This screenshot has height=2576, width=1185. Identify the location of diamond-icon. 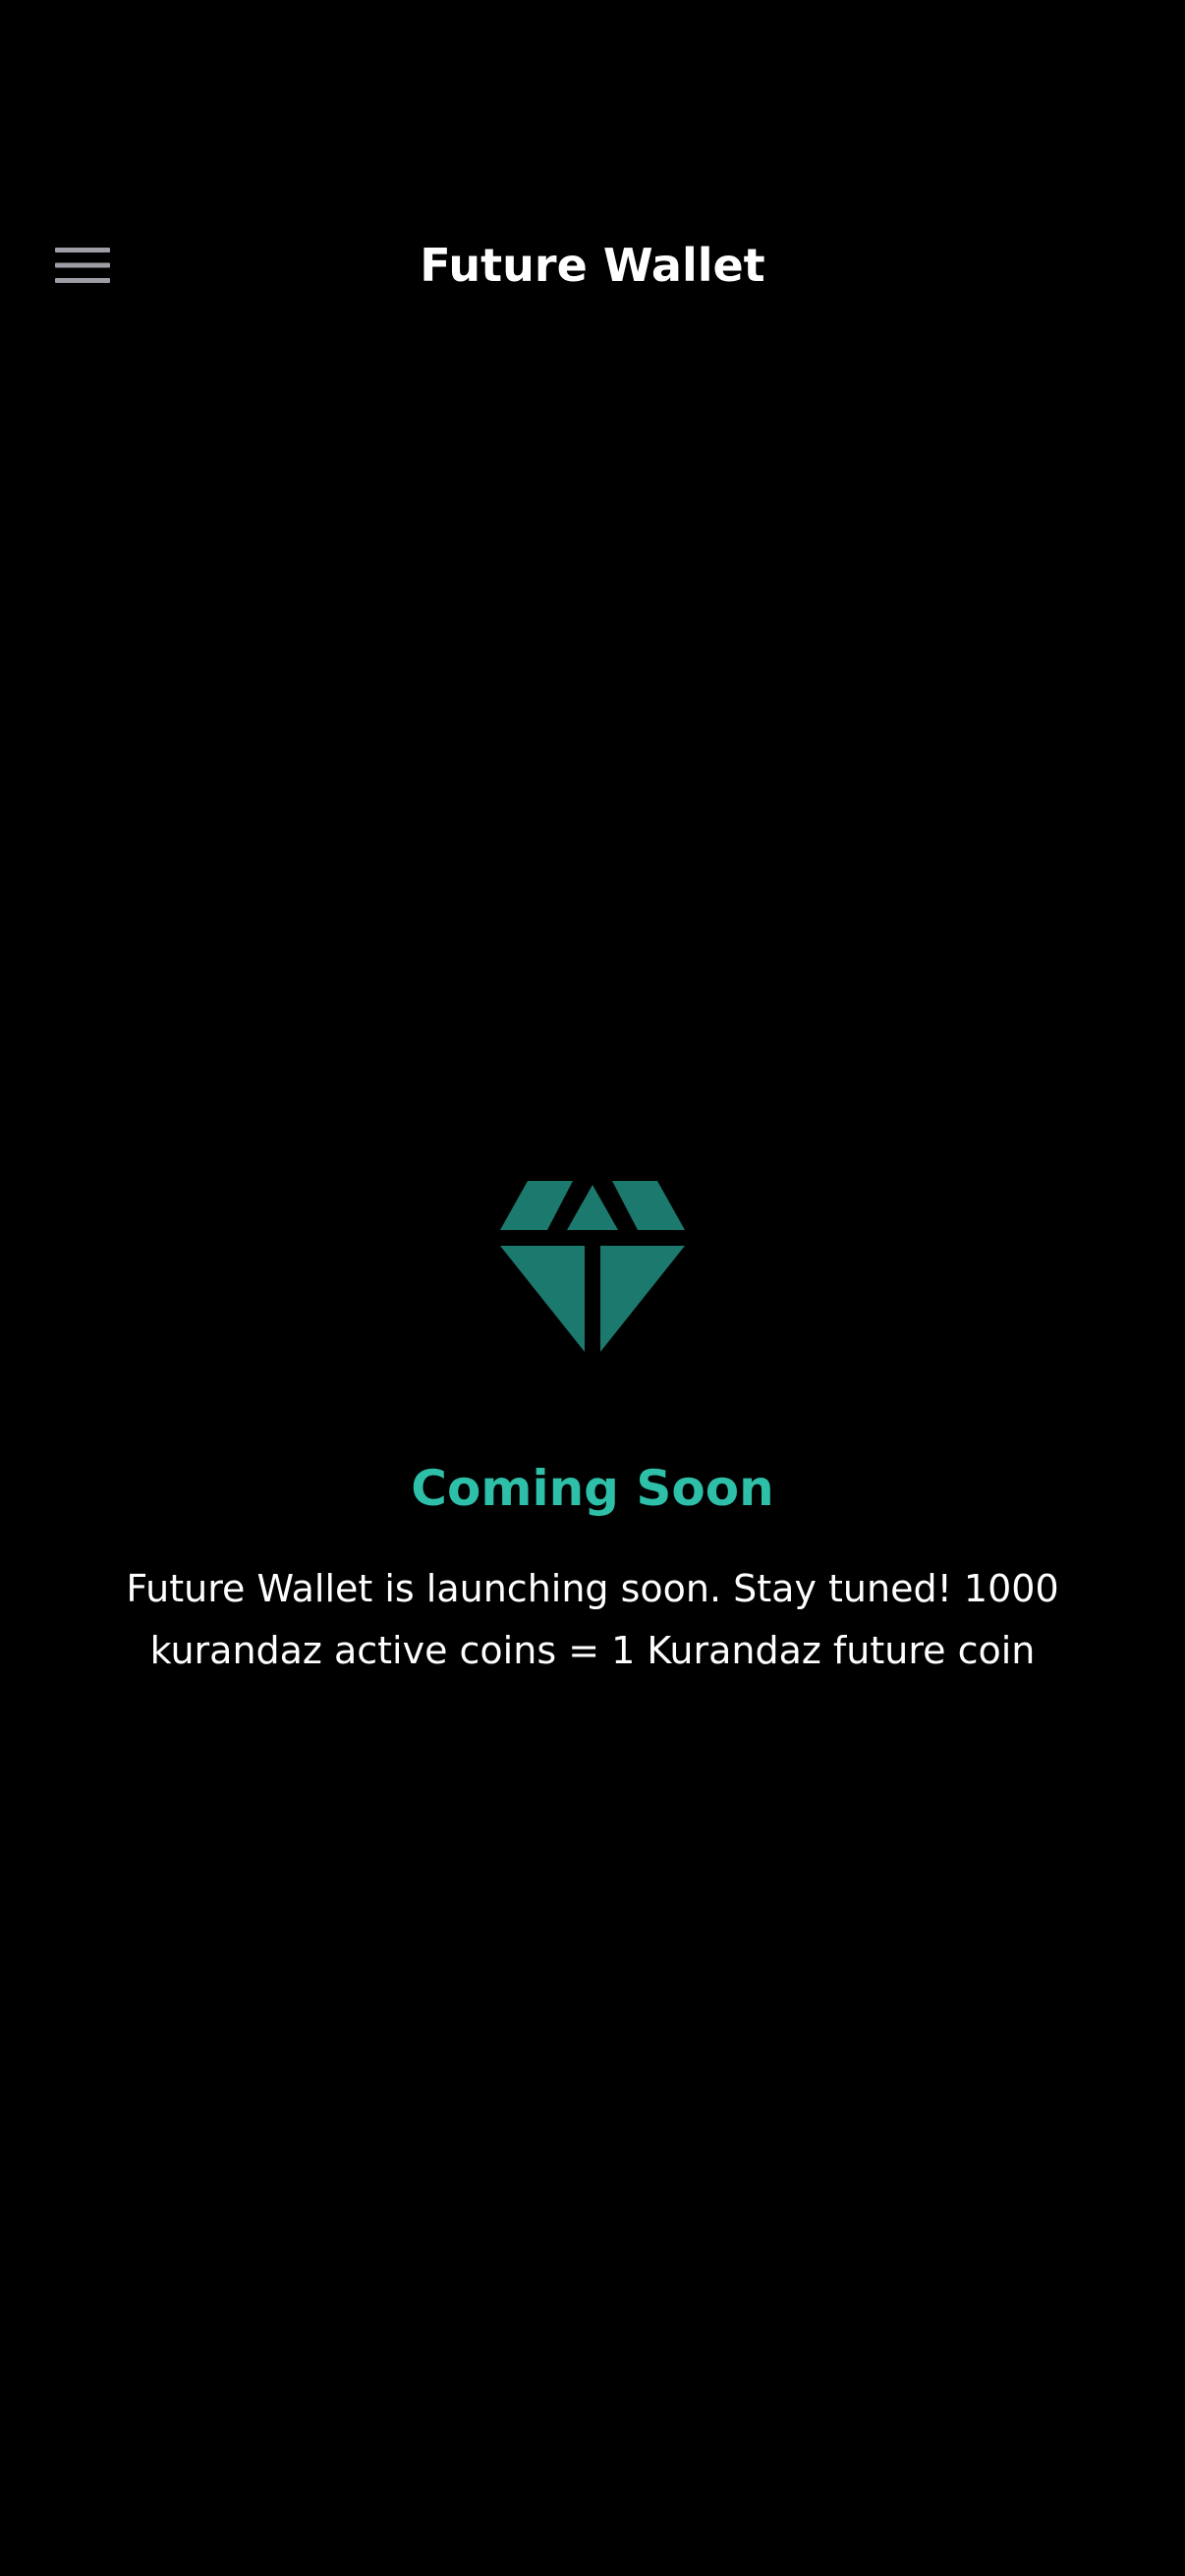
(592, 1266).